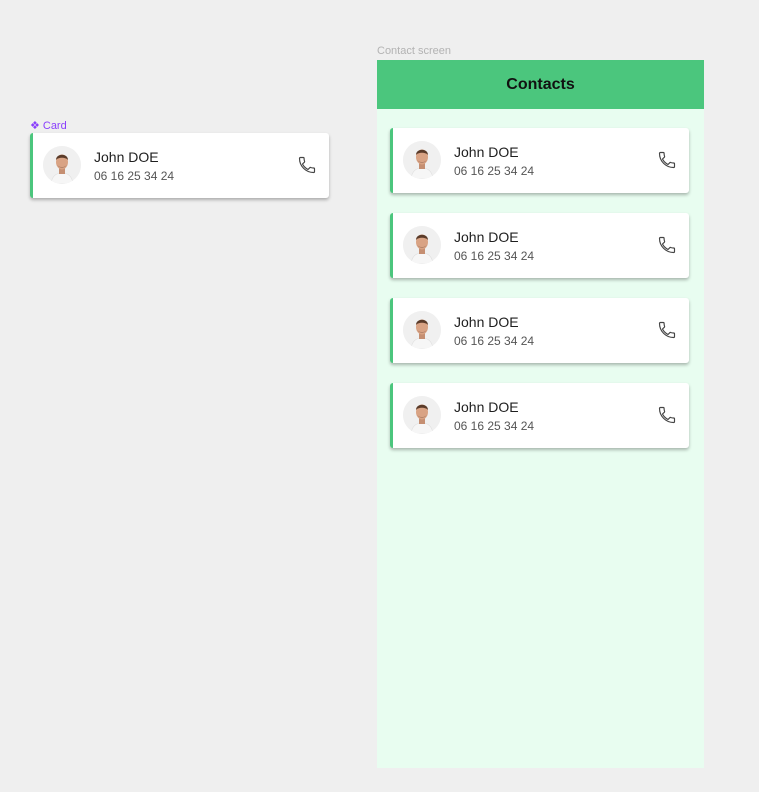  What do you see at coordinates (54, 126) in the screenshot?
I see `component-name: Card` at bounding box center [54, 126].